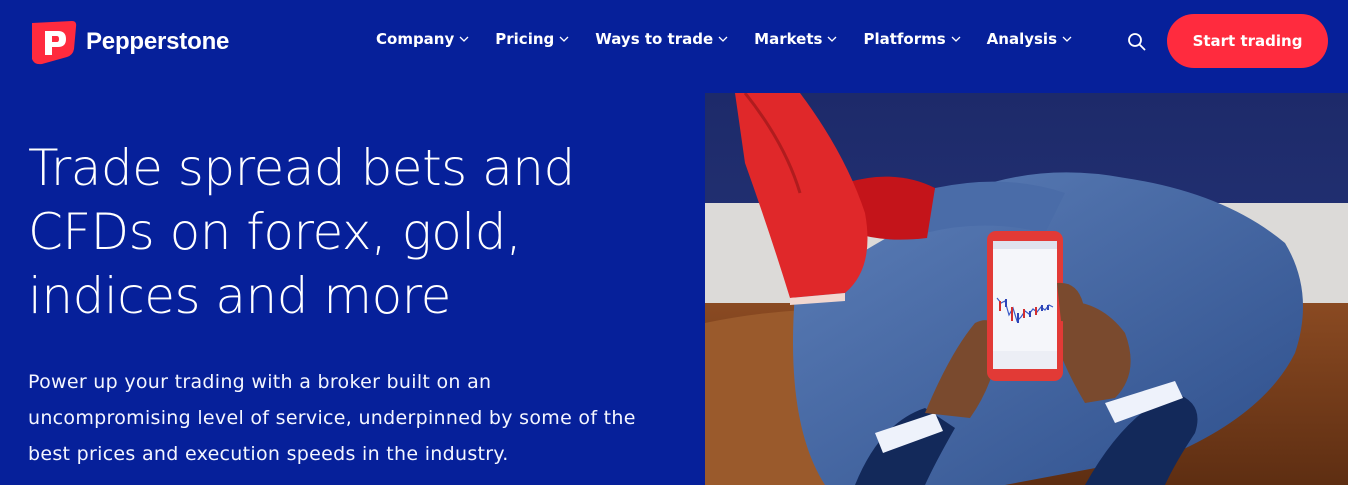 Image resolution: width=1348 pixels, height=485 pixels. I want to click on nav-item-analysis: Analysis, so click(1029, 39).